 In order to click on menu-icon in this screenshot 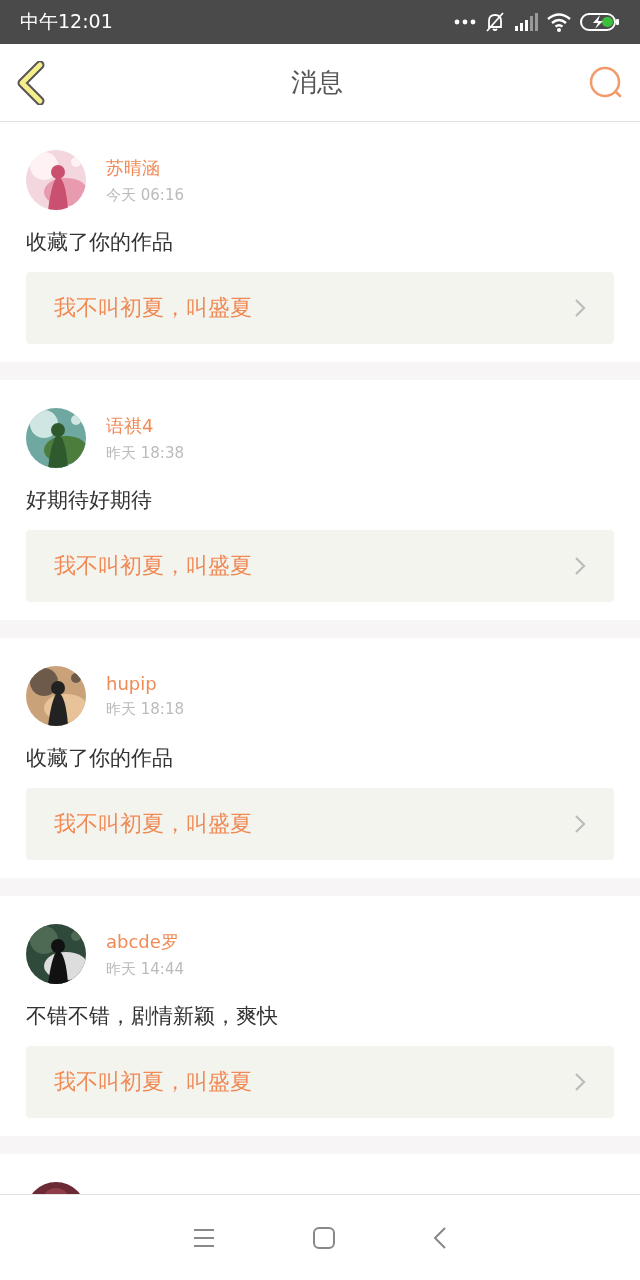, I will do `click(204, 1237)`.